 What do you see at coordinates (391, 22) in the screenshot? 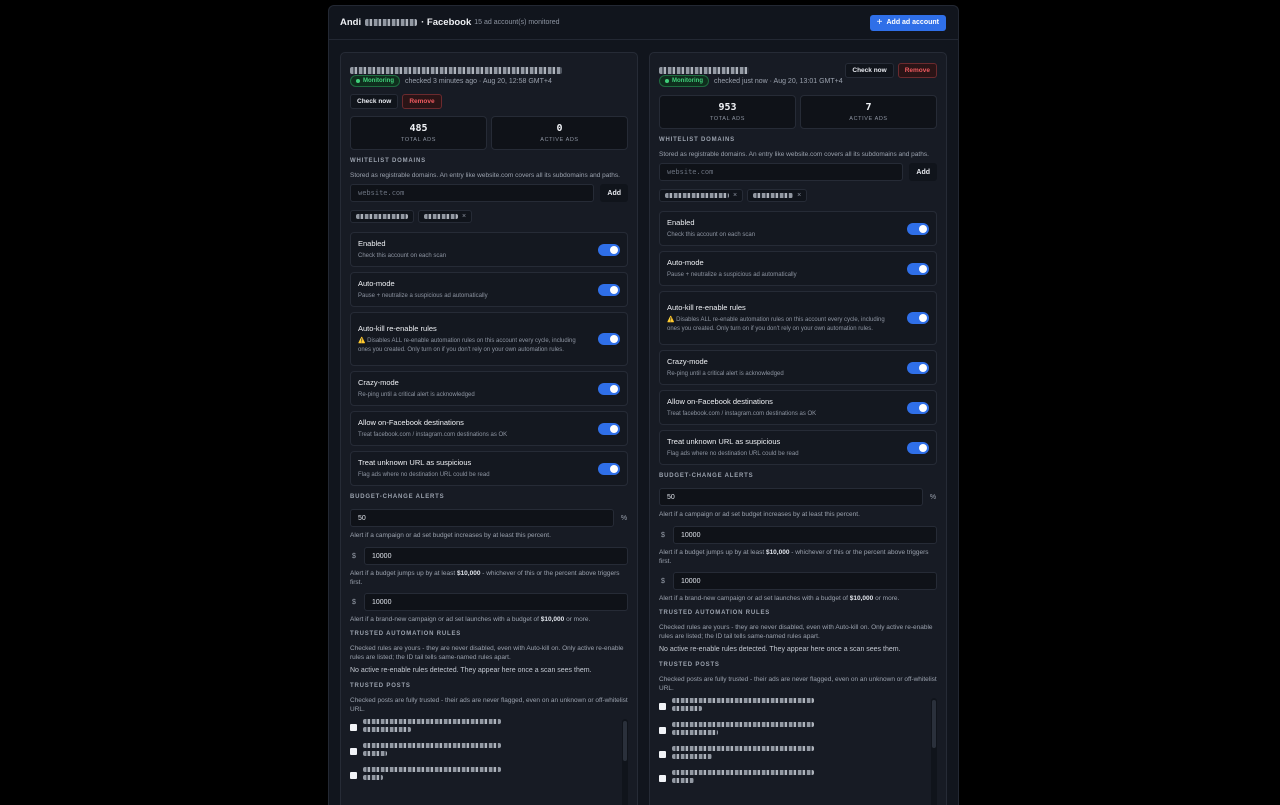
I see `redacted-owner-name` at bounding box center [391, 22].